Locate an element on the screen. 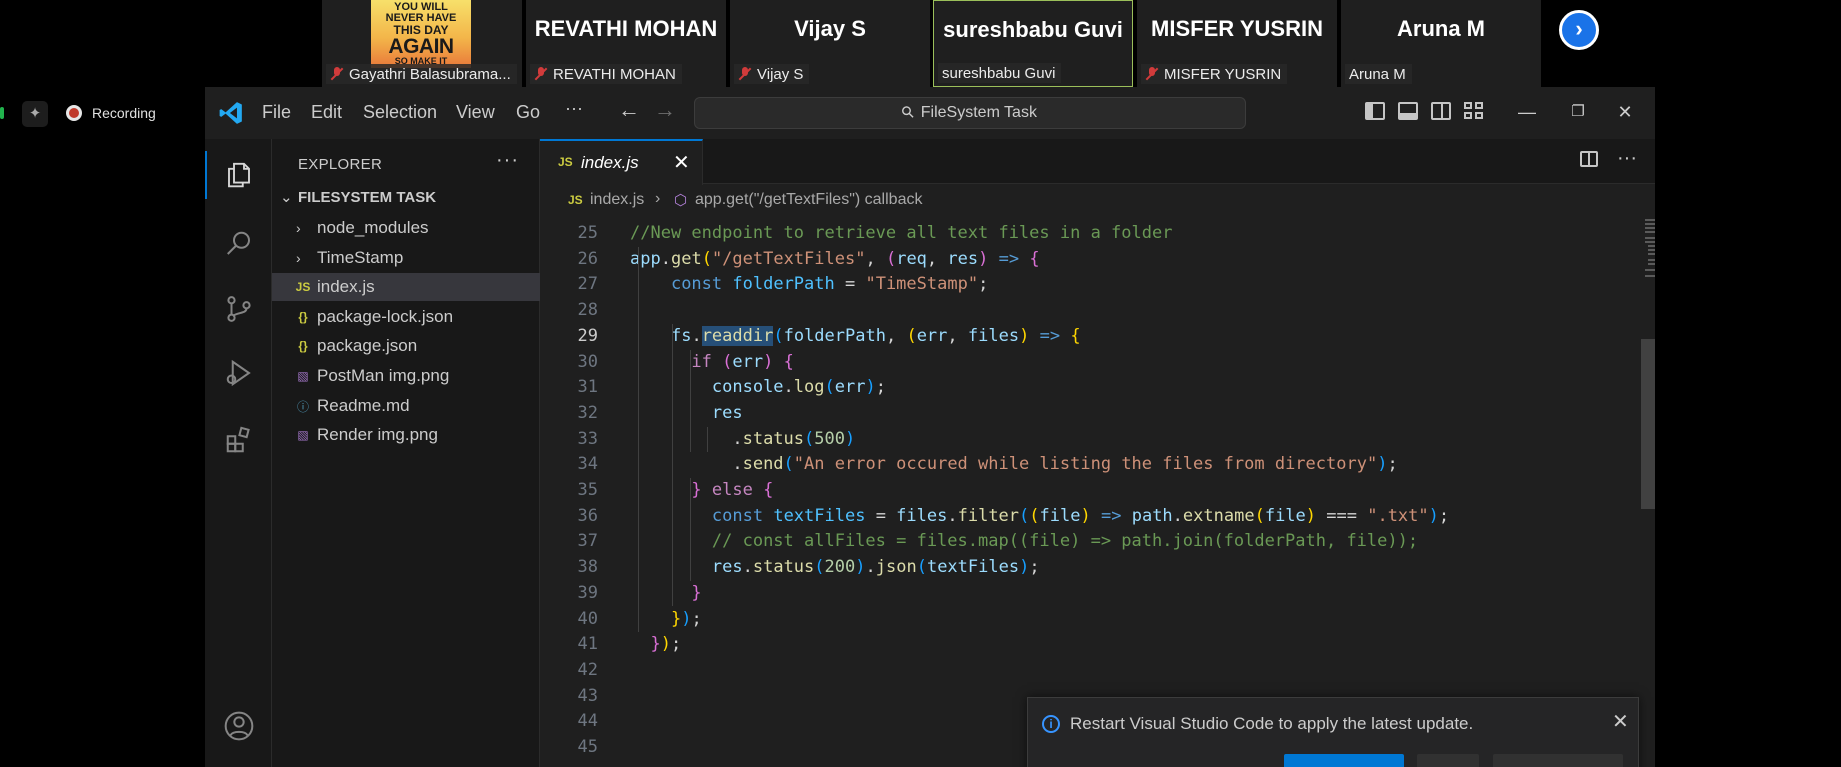 This screenshot has width=1841, height=767. split-editor-icon is located at coordinates (1589, 159).